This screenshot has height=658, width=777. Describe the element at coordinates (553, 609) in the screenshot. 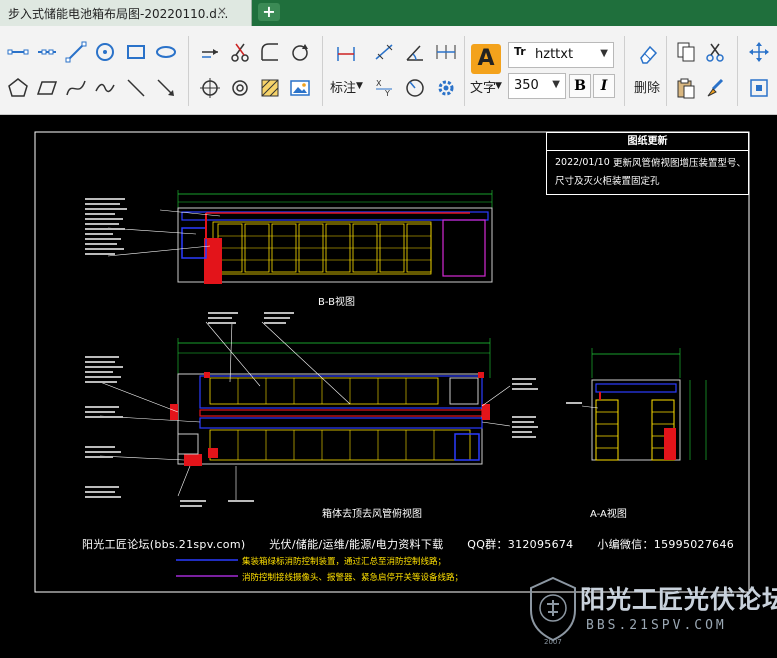

I see `shield-logo-icon` at that location.